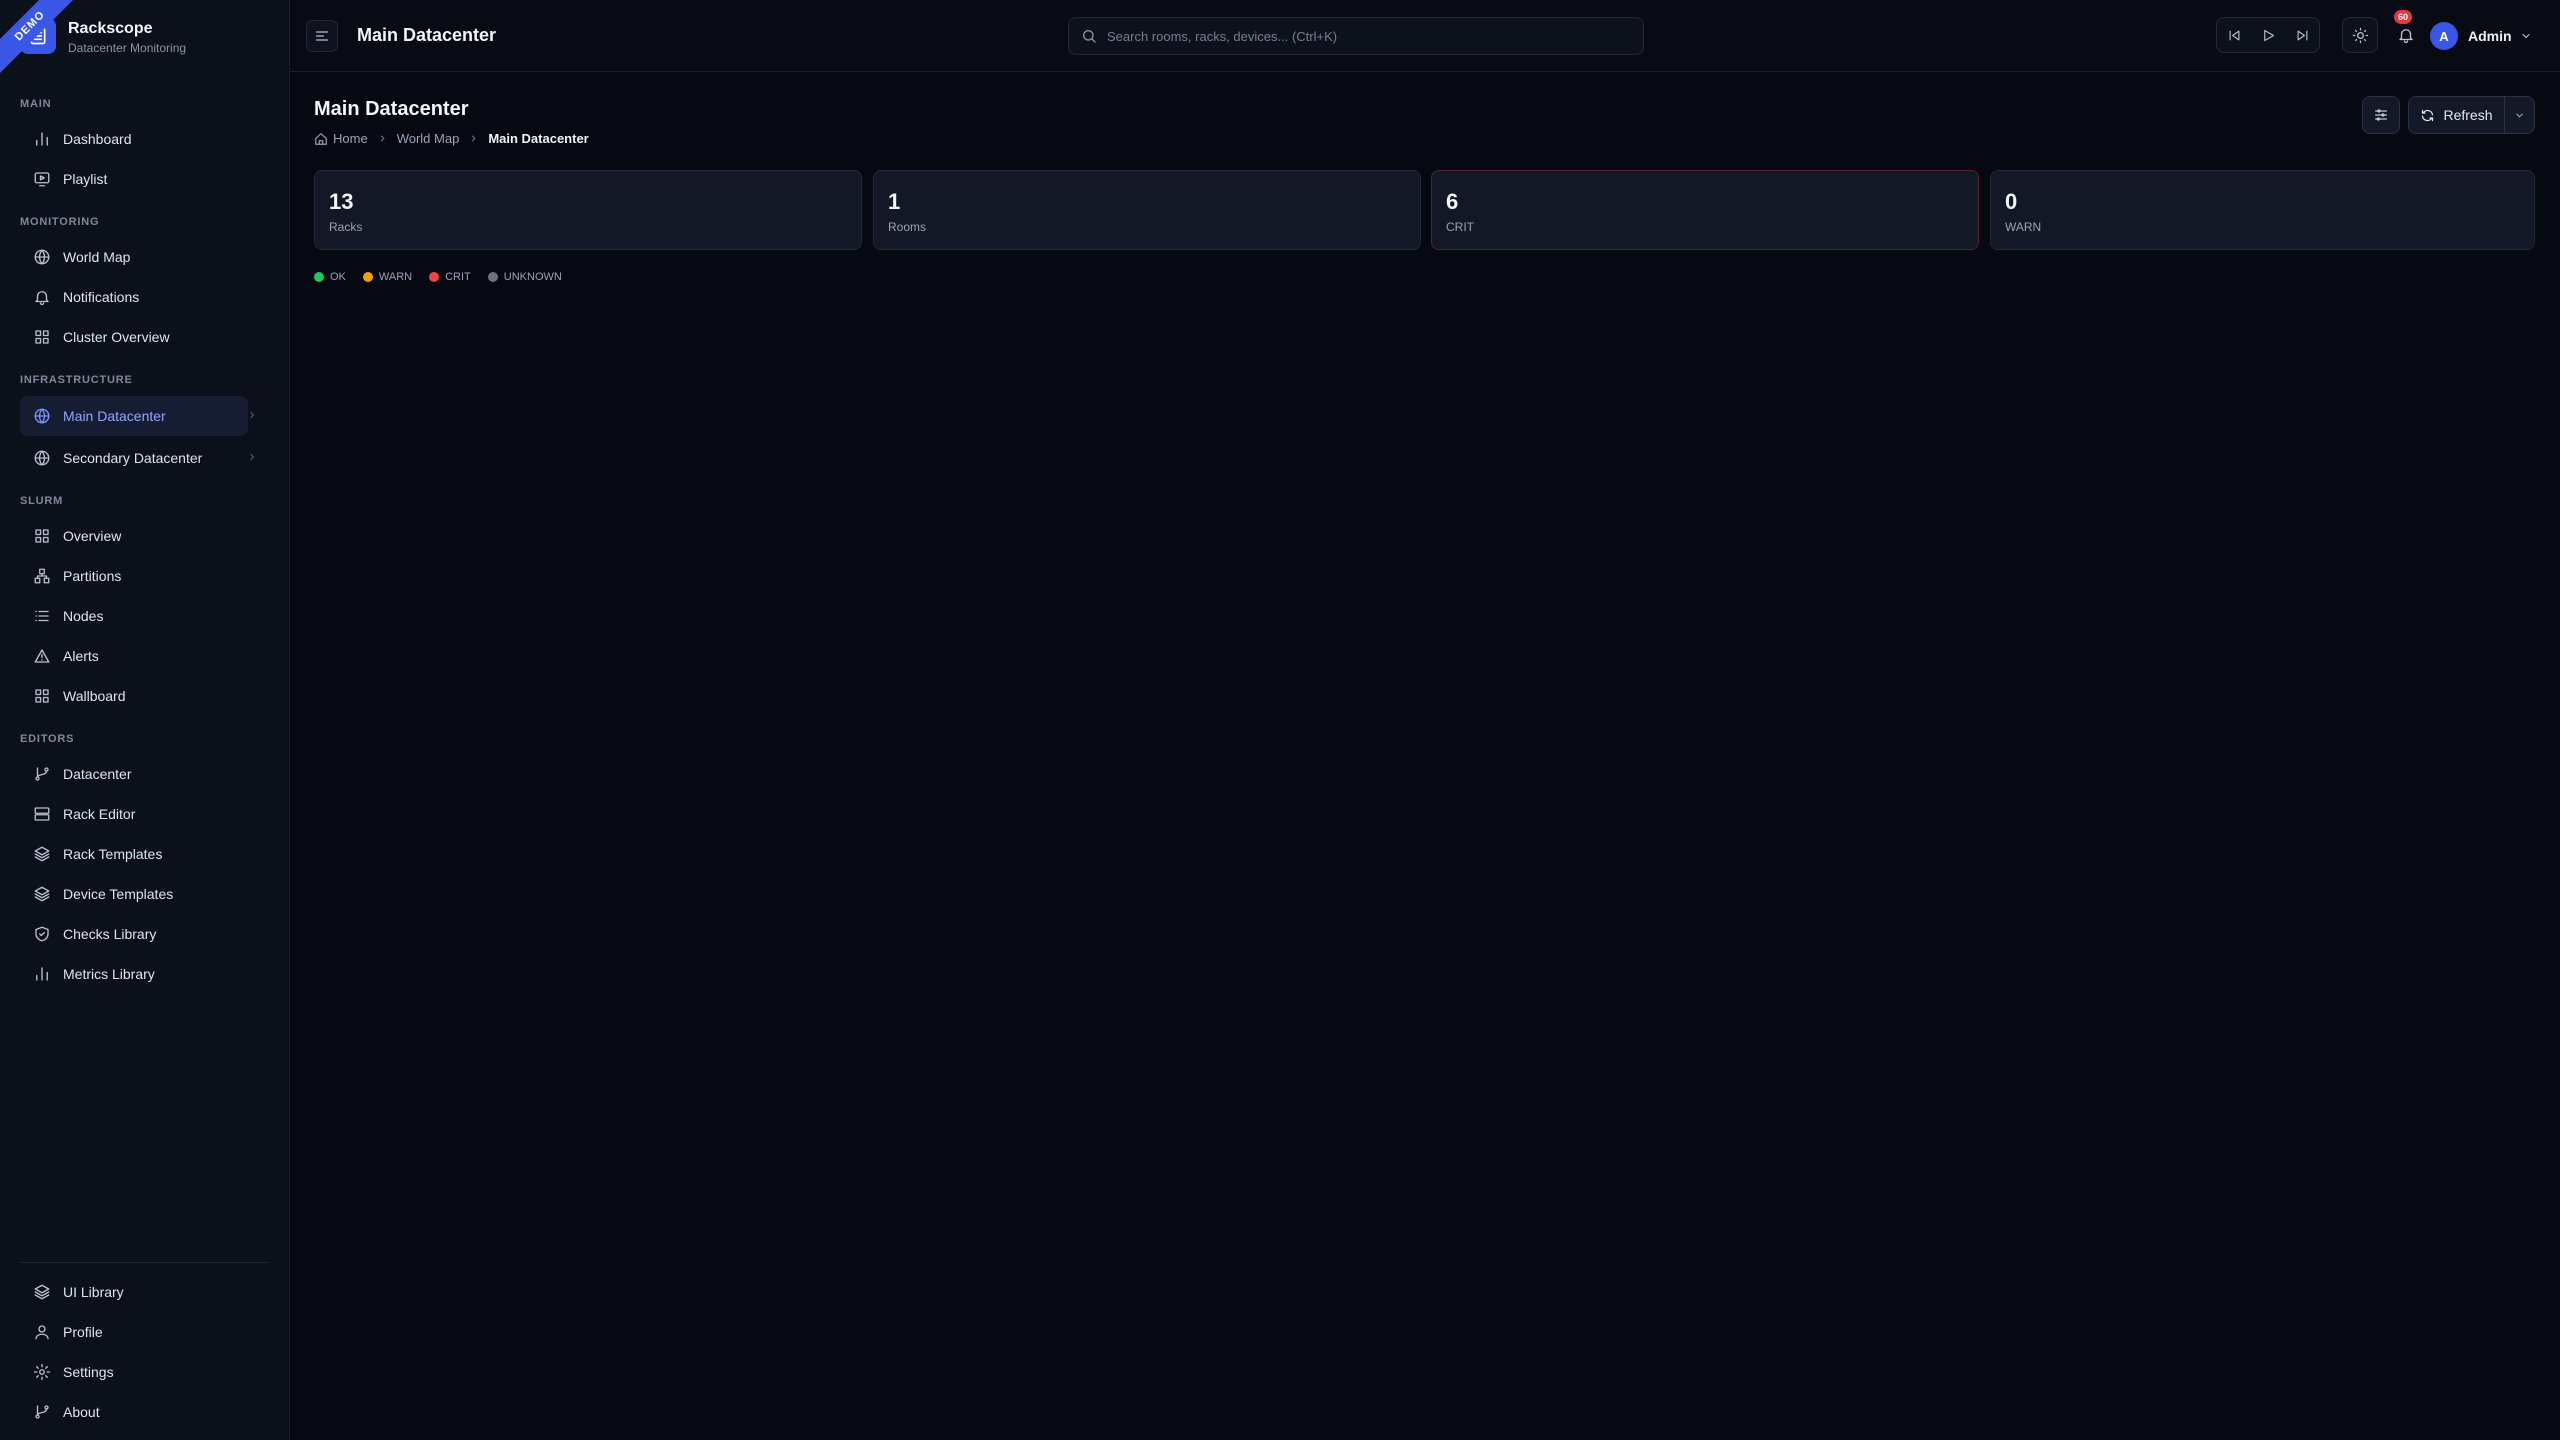 Image resolution: width=2560 pixels, height=1440 pixels. I want to click on section-main: MAIN, so click(36, 104).